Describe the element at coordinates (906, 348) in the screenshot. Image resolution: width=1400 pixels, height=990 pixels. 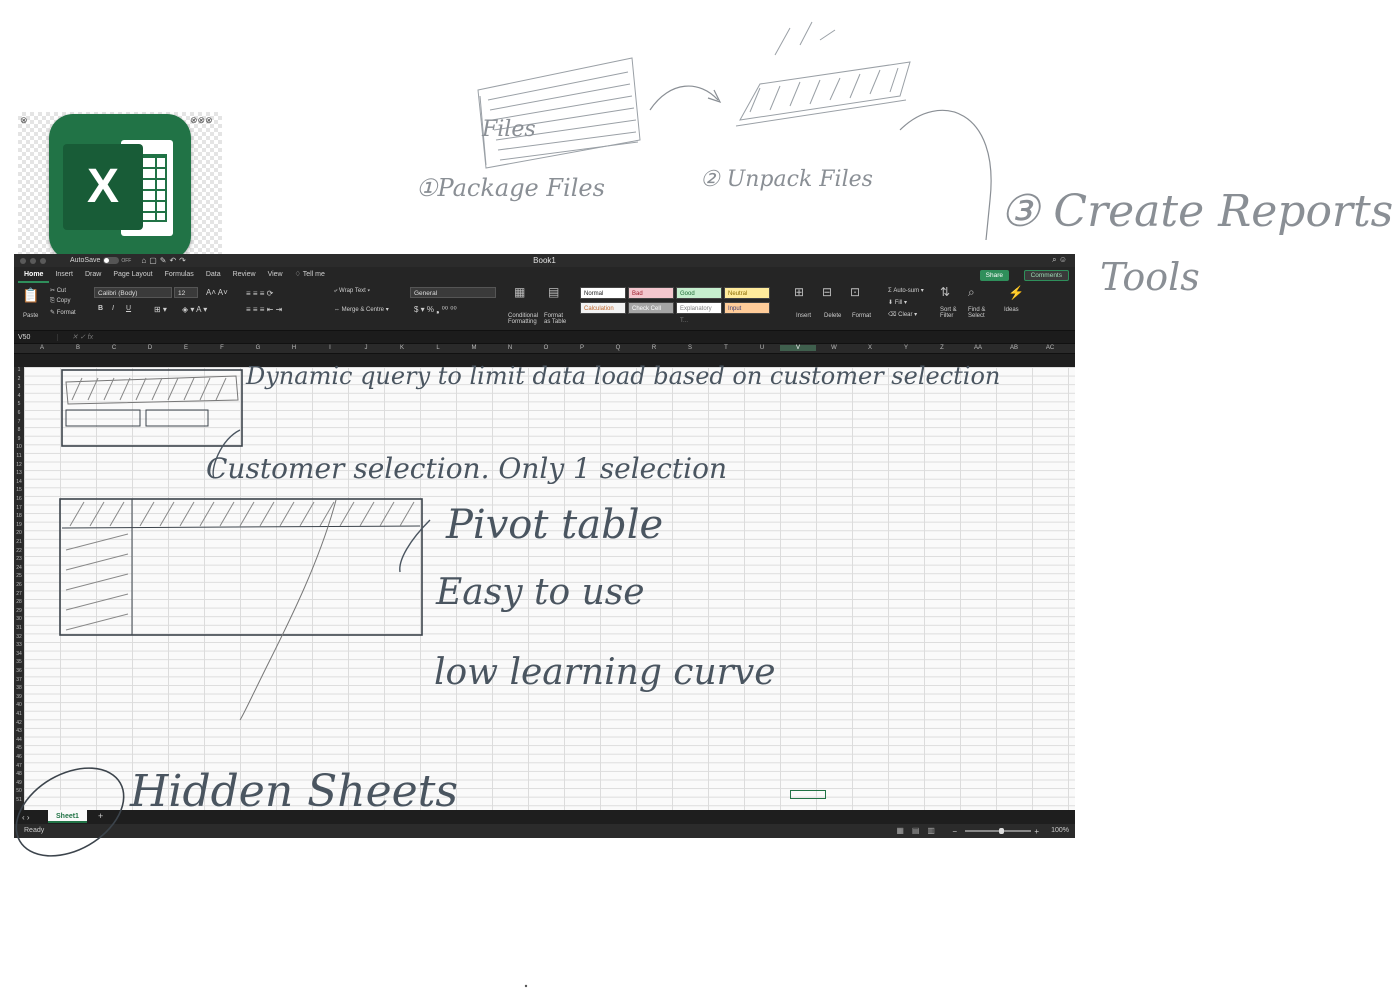
I see `column-header-y: Y` at that location.